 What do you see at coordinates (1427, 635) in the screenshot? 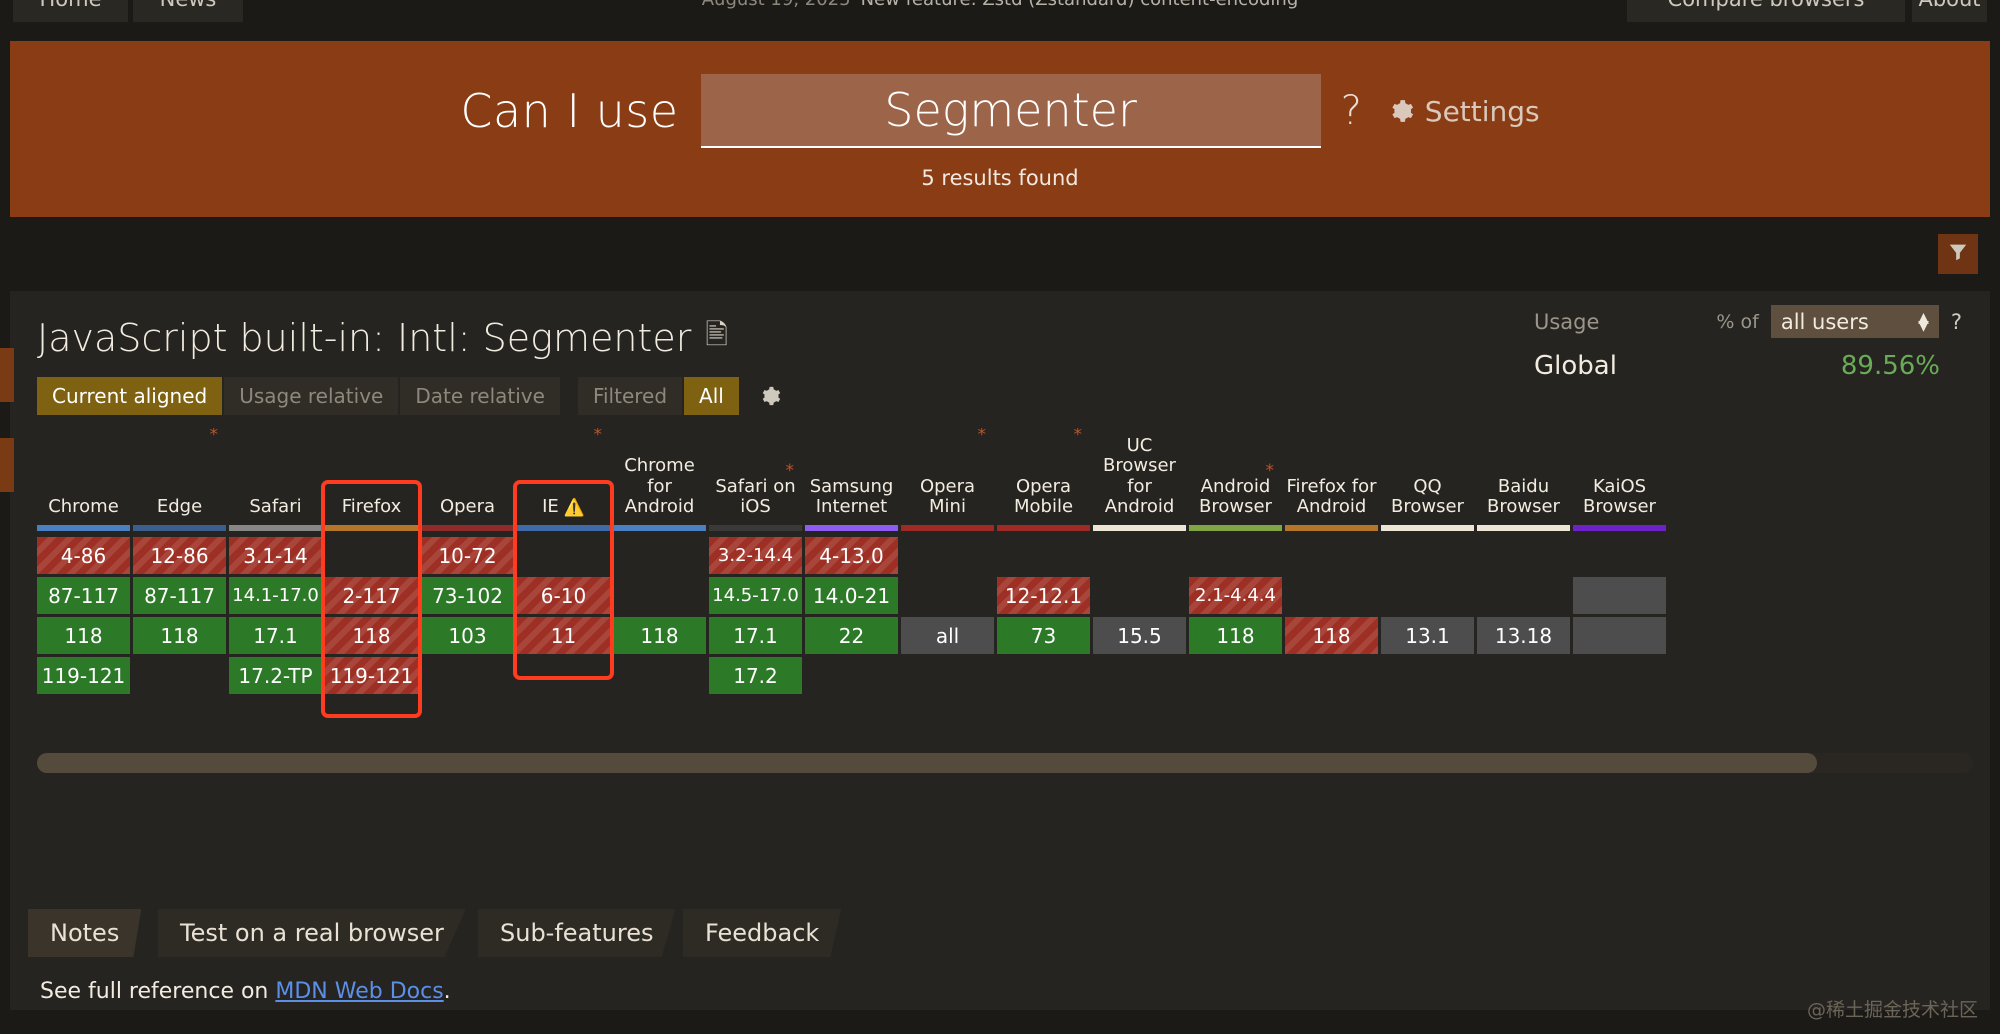
I see `version-cell: 13.1` at bounding box center [1427, 635].